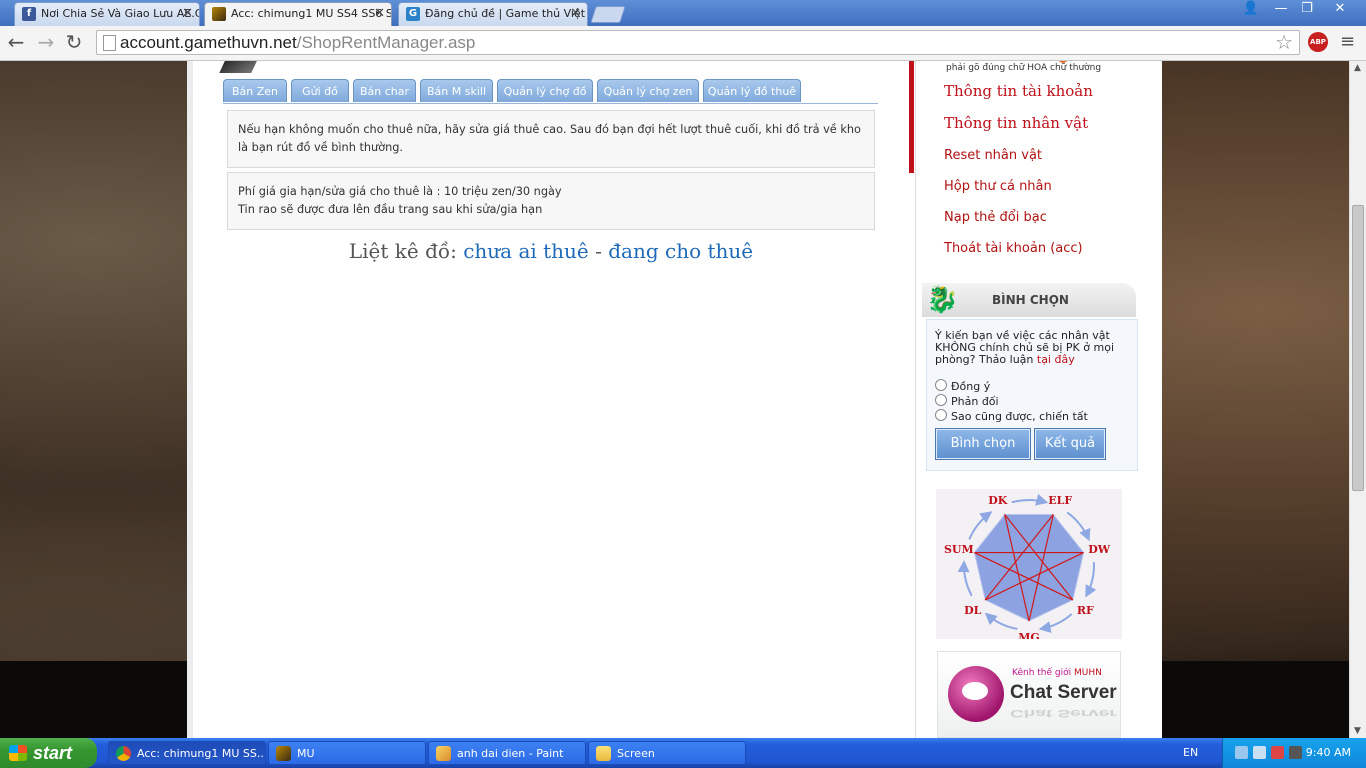  Describe the element at coordinates (1284, 42) in the screenshot. I see `bookmark-star-icon: ☆` at that location.